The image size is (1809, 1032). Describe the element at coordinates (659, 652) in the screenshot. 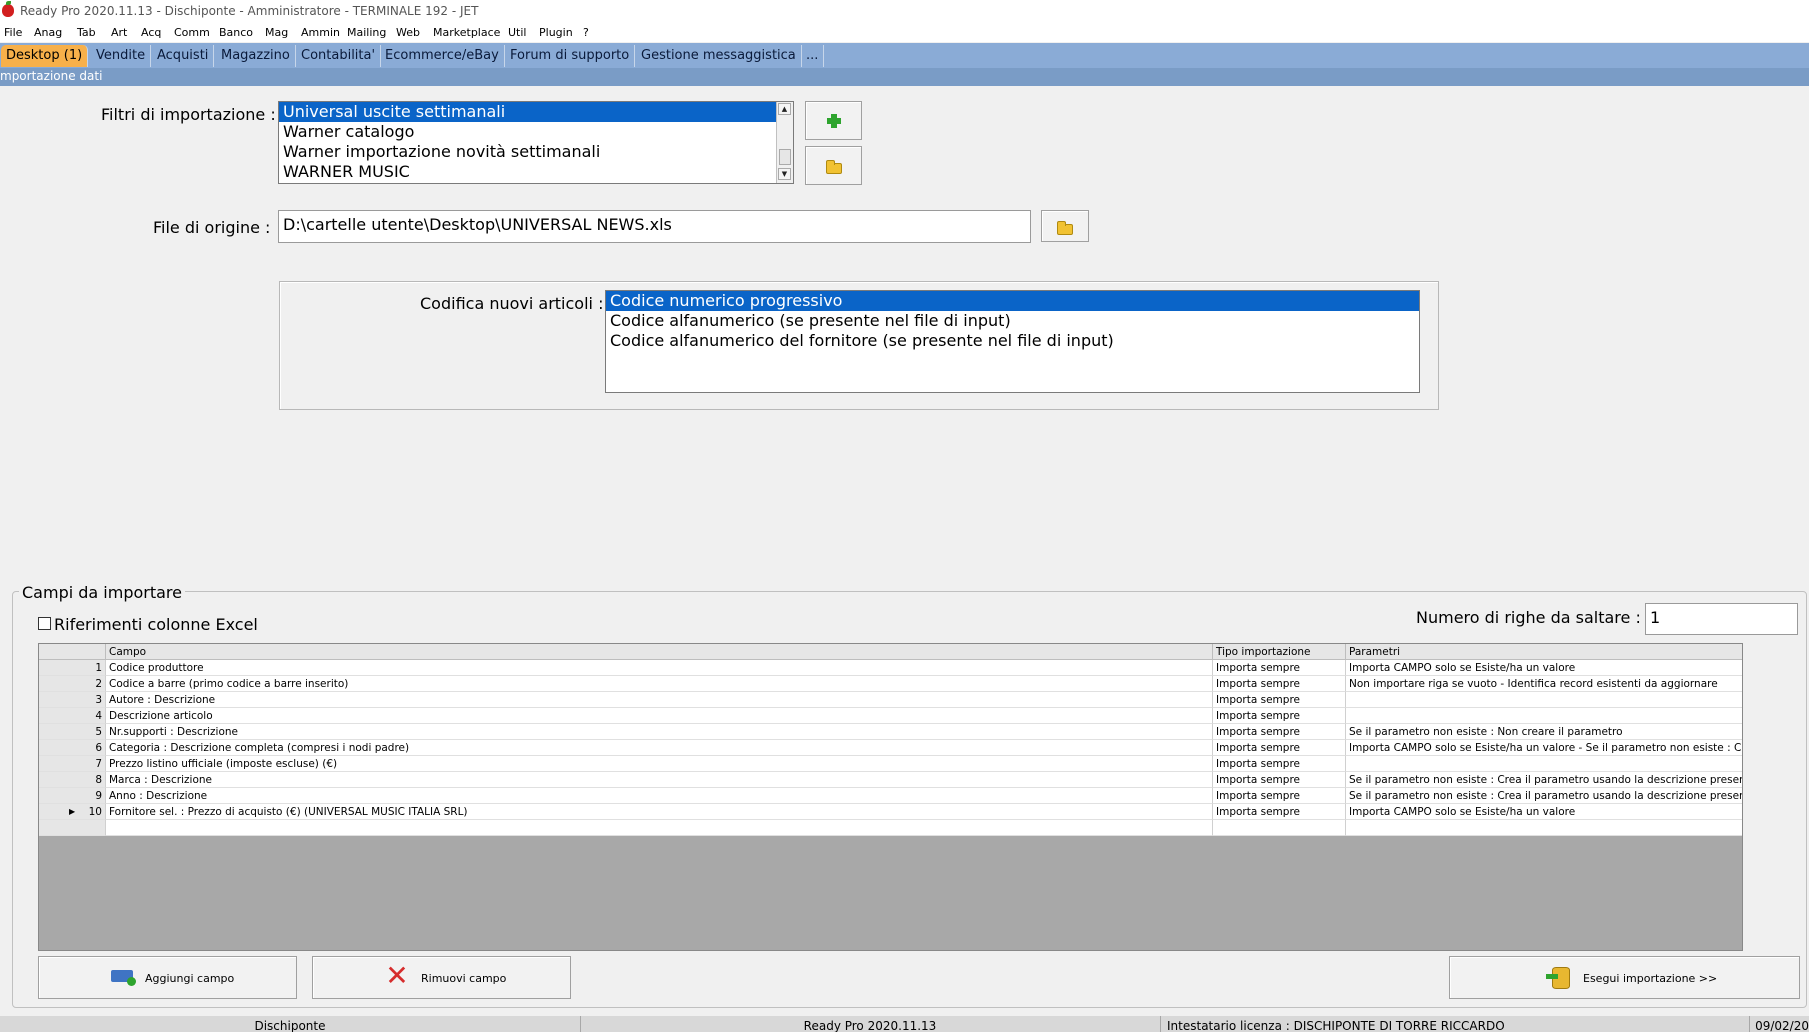

I see `column-header-campo: Campo` at that location.